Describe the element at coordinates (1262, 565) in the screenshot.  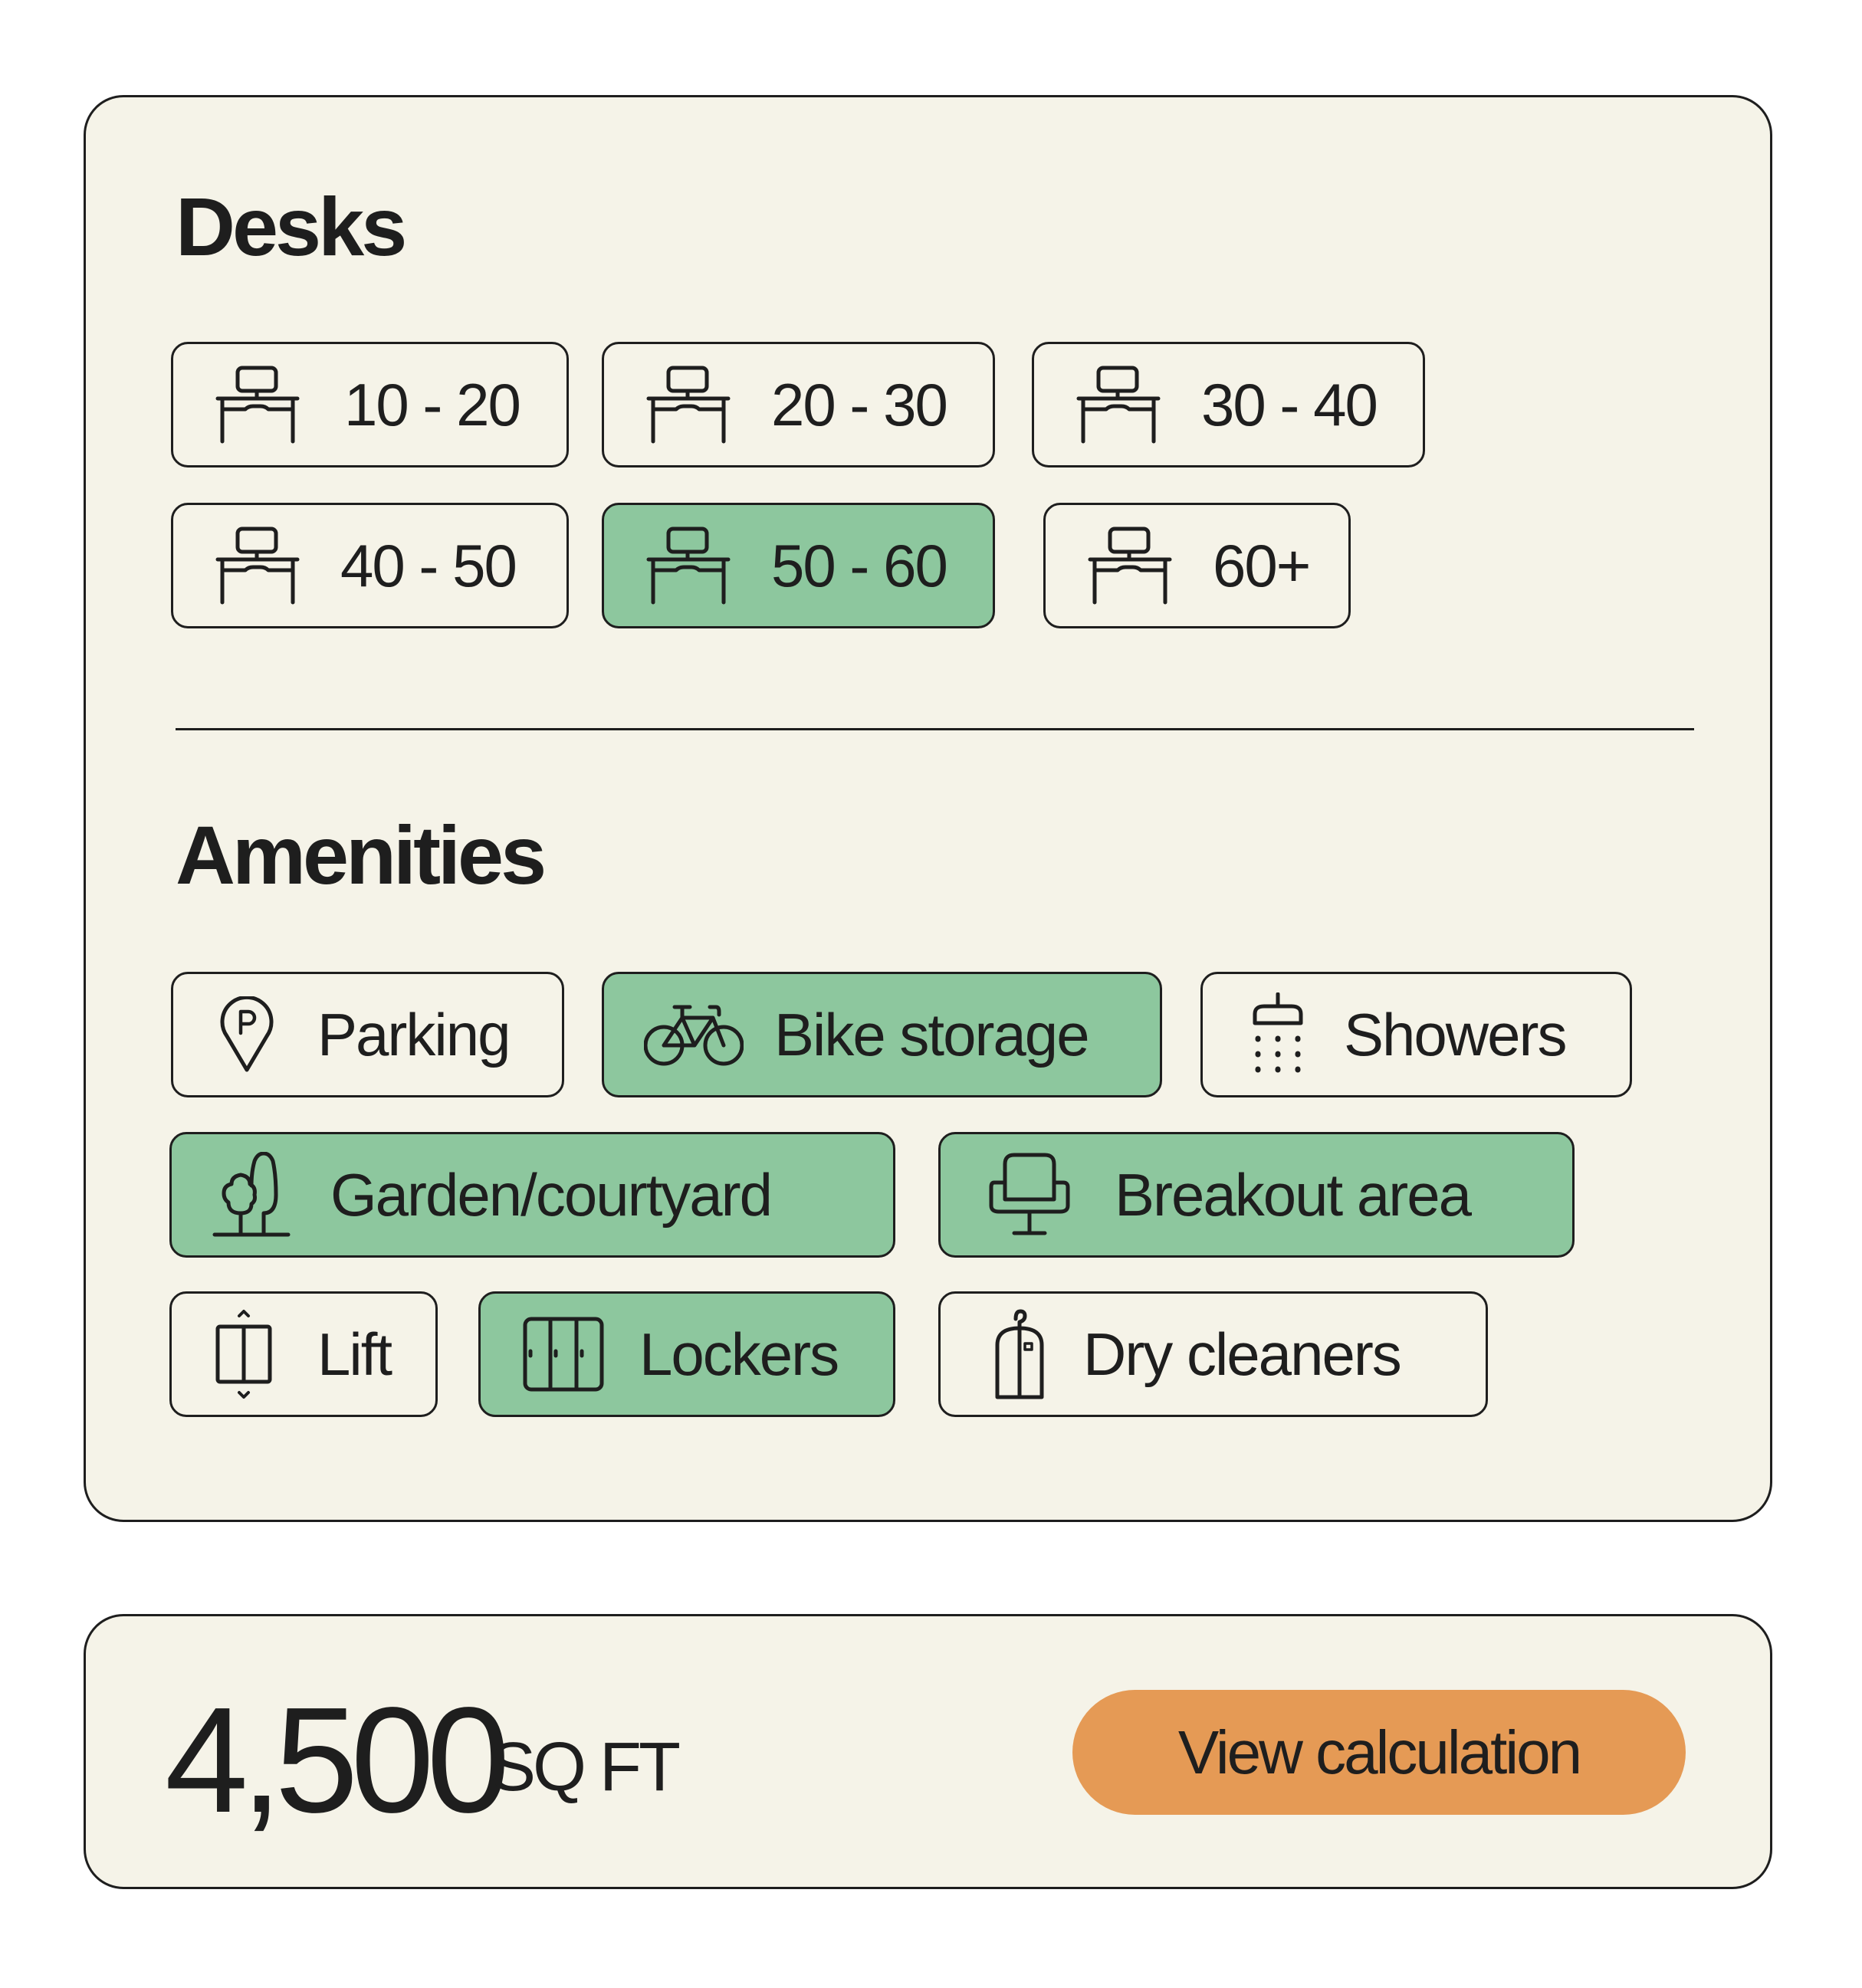
I see `desk-option-label: 60+` at that location.